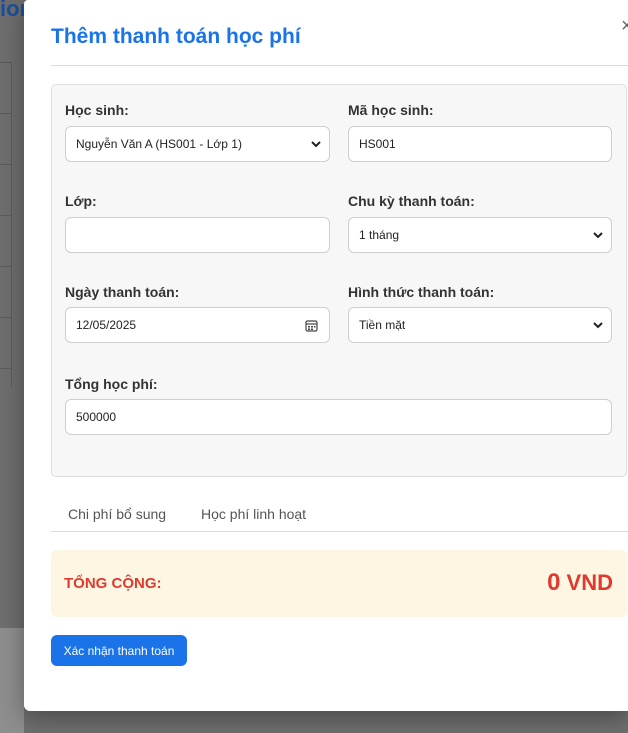  I want to click on payment-method-label: Hình thức thanh toán:, so click(421, 292).